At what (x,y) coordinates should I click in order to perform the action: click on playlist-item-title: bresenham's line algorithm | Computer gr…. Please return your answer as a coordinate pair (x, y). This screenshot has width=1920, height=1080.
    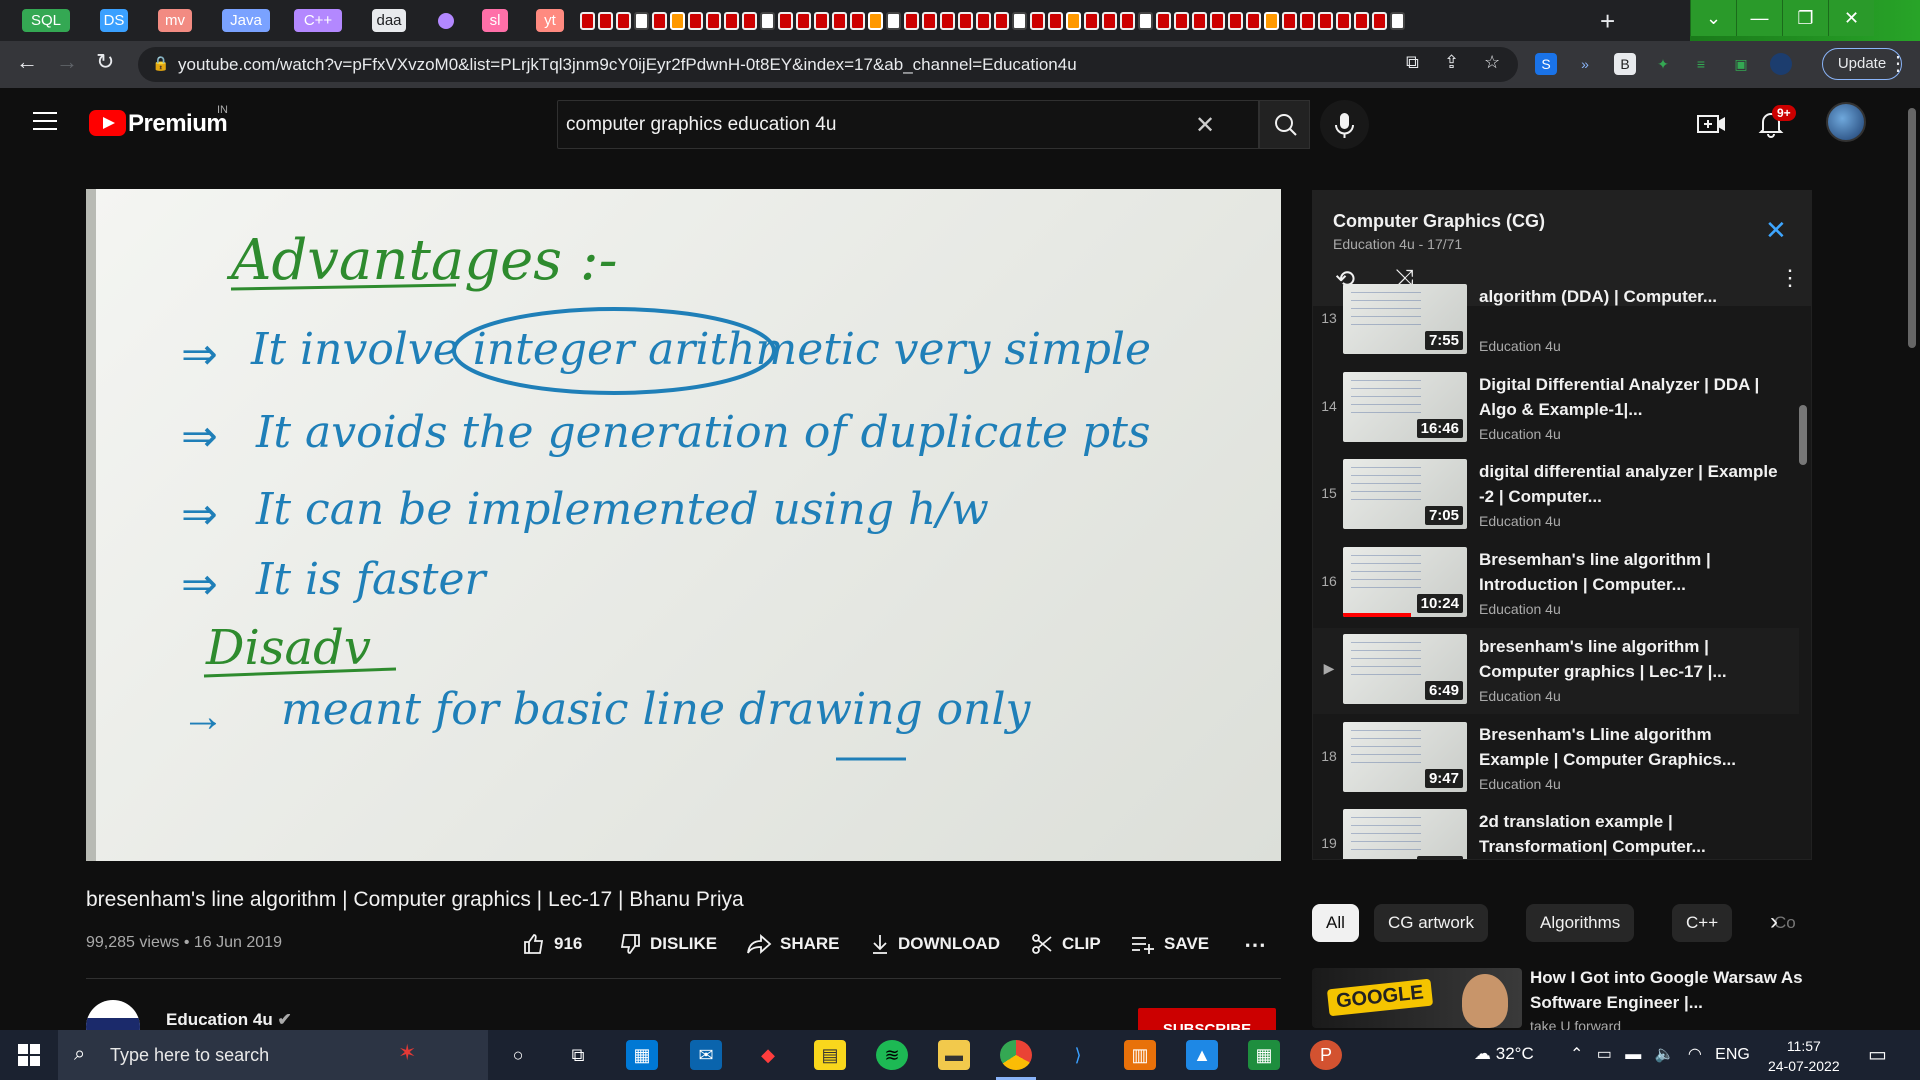
    Looking at the image, I should click on (1629, 659).